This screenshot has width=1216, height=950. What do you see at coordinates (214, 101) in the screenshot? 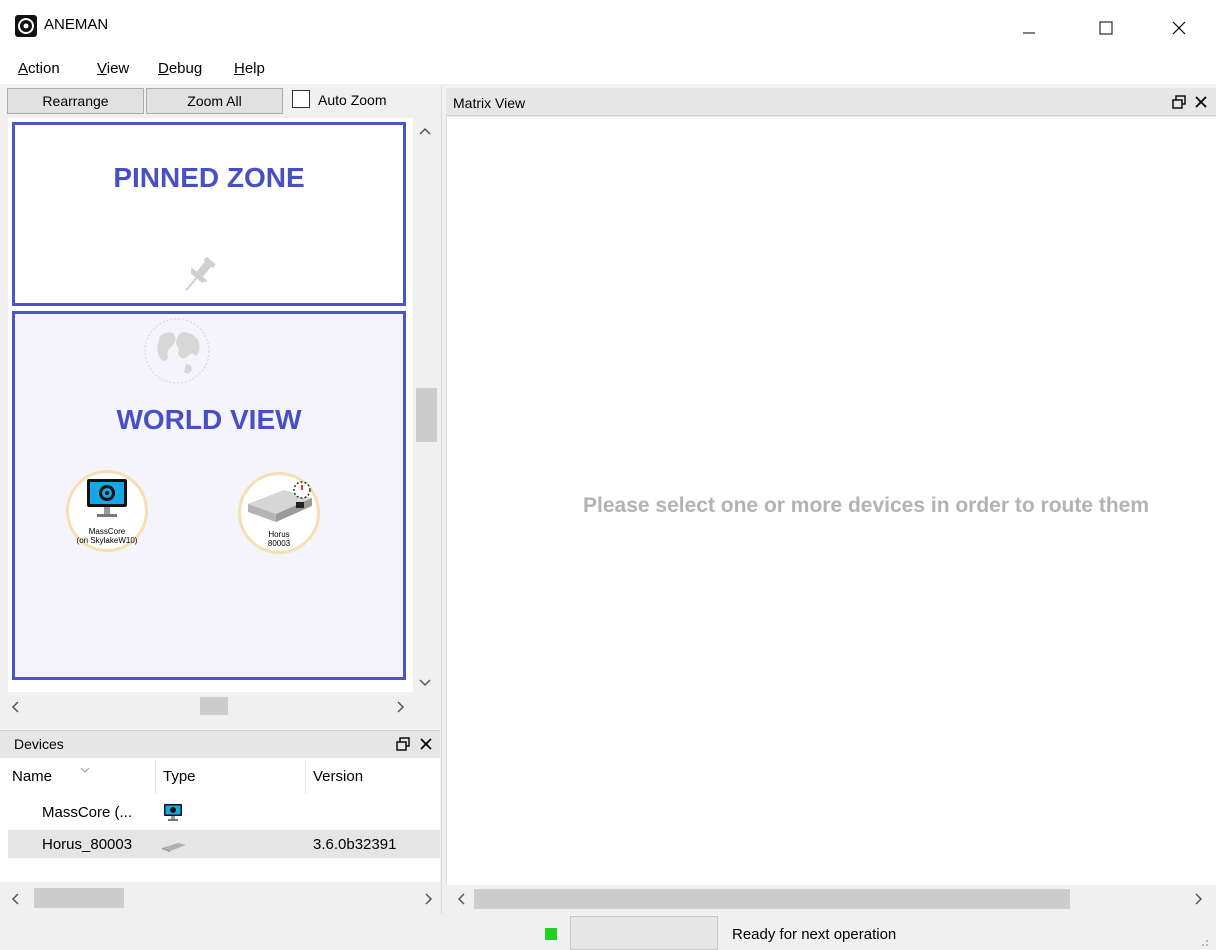
I see `zoom-all-button: Zoom All` at bounding box center [214, 101].